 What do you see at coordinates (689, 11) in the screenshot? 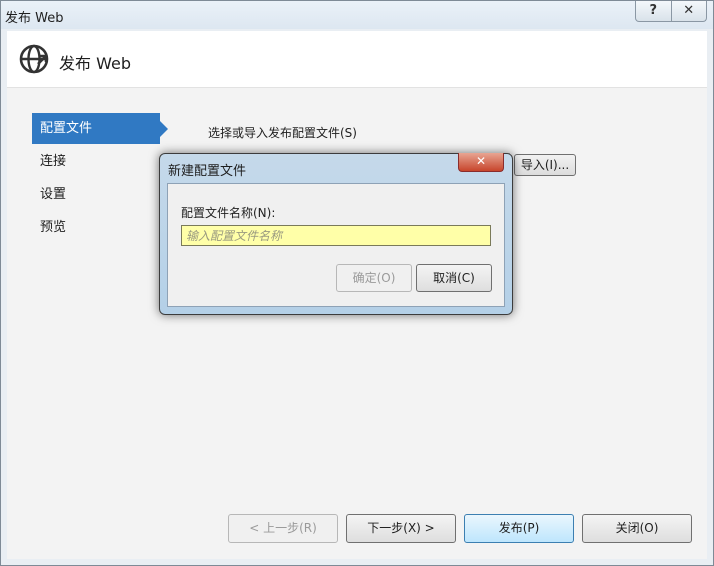
I see `window-close-button: ✕` at bounding box center [689, 11].